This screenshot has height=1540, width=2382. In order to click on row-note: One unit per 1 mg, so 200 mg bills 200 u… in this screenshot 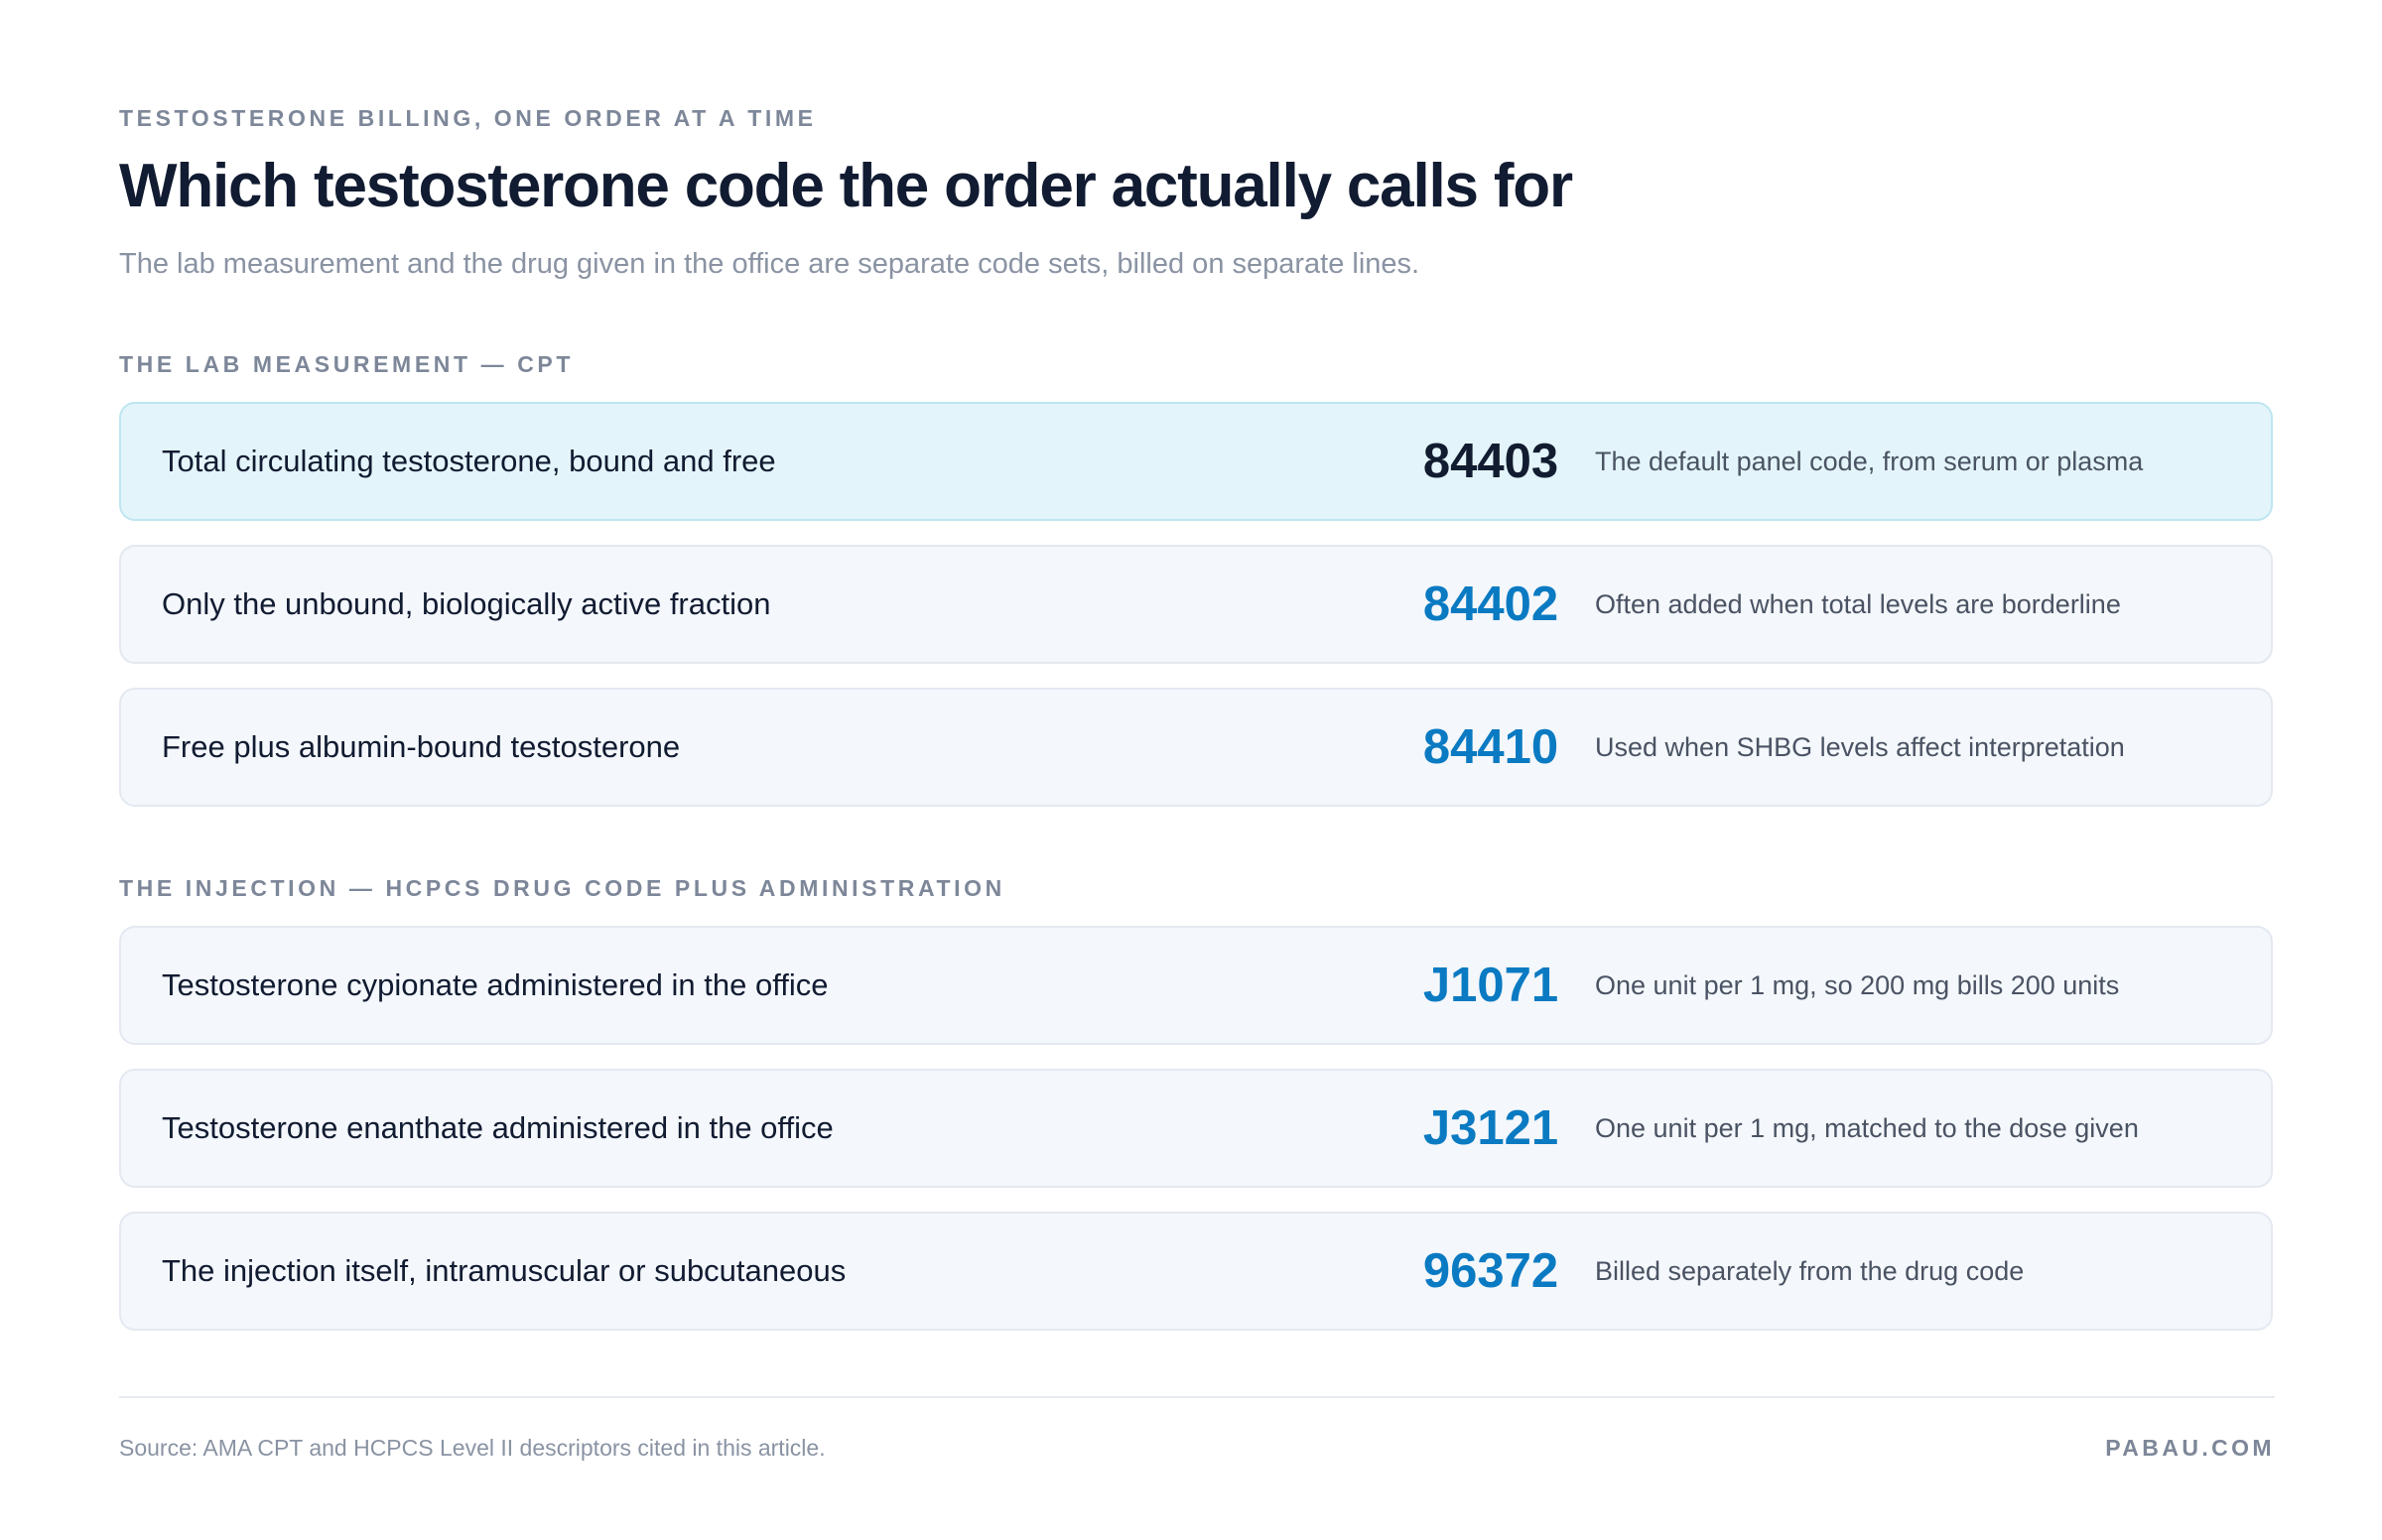, I will do `click(1858, 985)`.